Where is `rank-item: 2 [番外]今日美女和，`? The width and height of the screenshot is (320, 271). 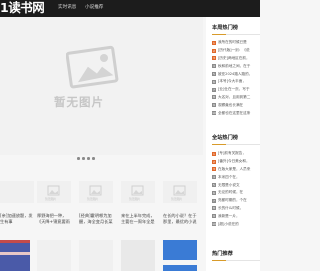 rank-item: 2 [番外]今日美女和， is located at coordinates (238, 162).